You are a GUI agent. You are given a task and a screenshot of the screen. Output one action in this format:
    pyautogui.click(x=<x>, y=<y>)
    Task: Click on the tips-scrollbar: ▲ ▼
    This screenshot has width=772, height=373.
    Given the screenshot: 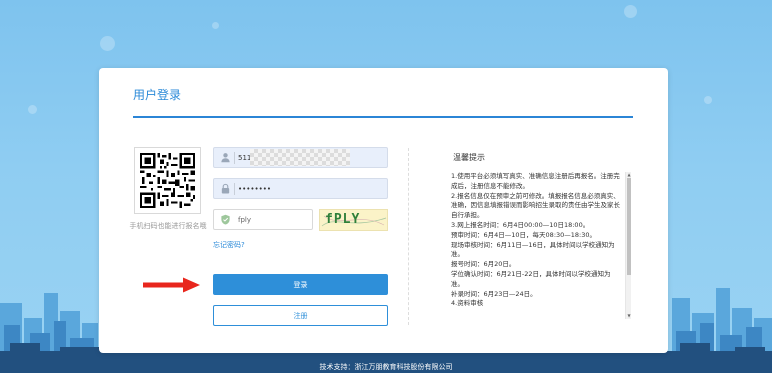 What is the action you would take?
    pyautogui.click(x=628, y=245)
    